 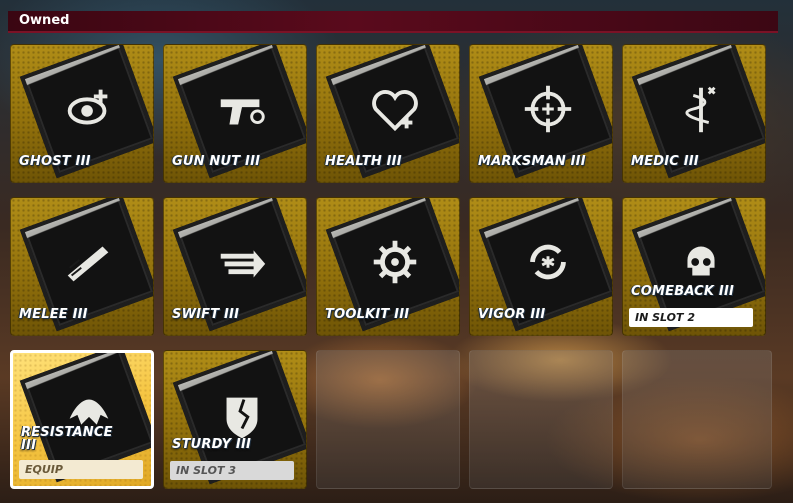 What do you see at coordinates (67, 439) in the screenshot?
I see `perk-label: RESISTANCE III` at bounding box center [67, 439].